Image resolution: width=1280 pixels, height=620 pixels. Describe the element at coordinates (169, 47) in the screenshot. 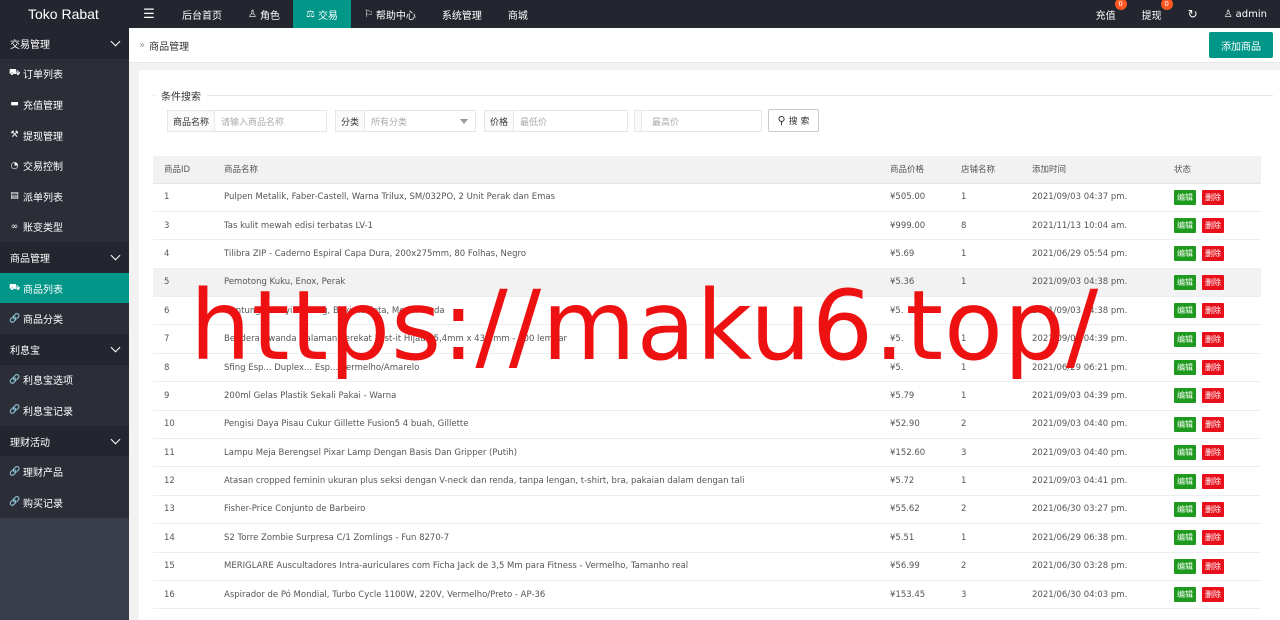

I see `breadcrumb-label: 商品管理` at that location.